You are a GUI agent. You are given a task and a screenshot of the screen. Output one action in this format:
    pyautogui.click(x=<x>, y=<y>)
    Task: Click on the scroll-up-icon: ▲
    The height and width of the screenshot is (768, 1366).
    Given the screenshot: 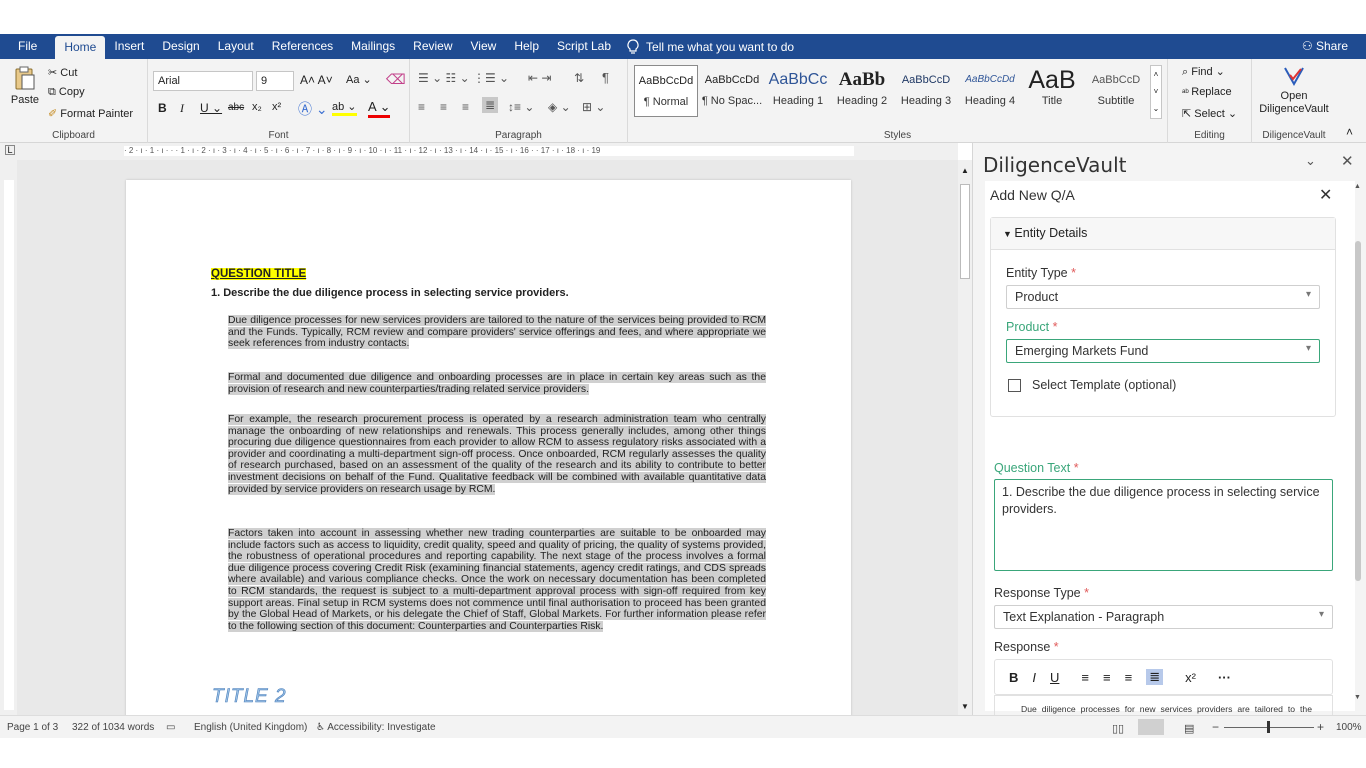 What is the action you would take?
    pyautogui.click(x=965, y=170)
    